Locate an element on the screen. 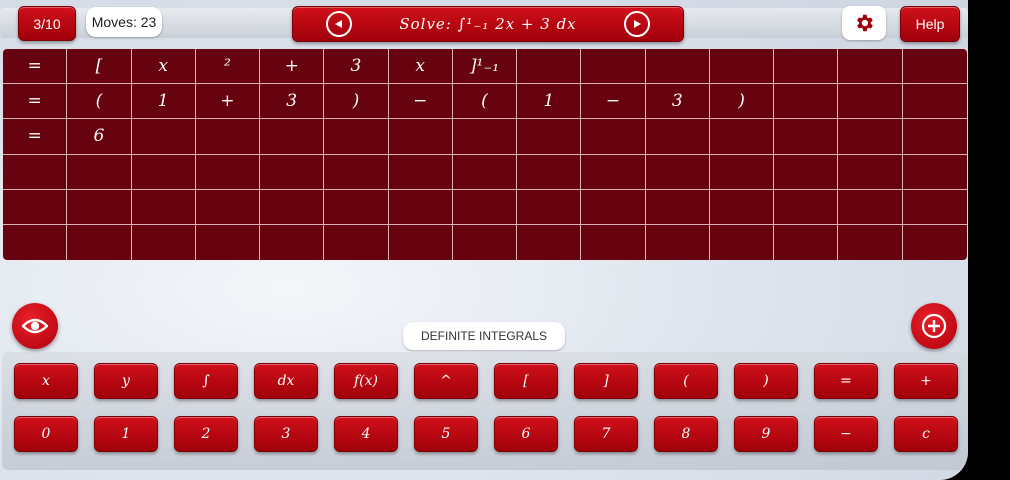 The width and height of the screenshot is (1010, 480). next-problem-button is located at coordinates (637, 24).